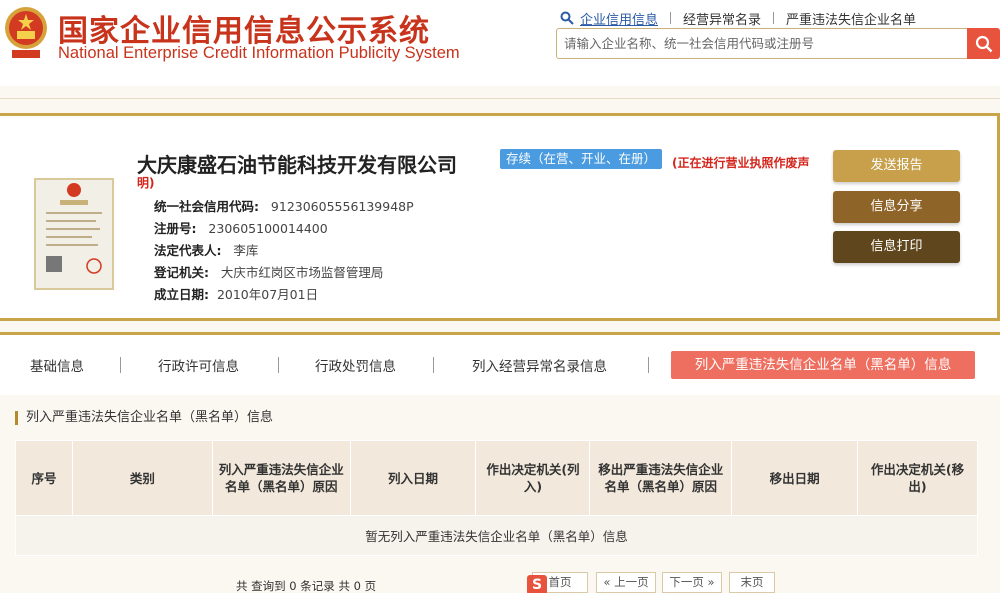 This screenshot has height=593, width=1000. What do you see at coordinates (26, 32) in the screenshot?
I see `national-emblem-icon` at bounding box center [26, 32].